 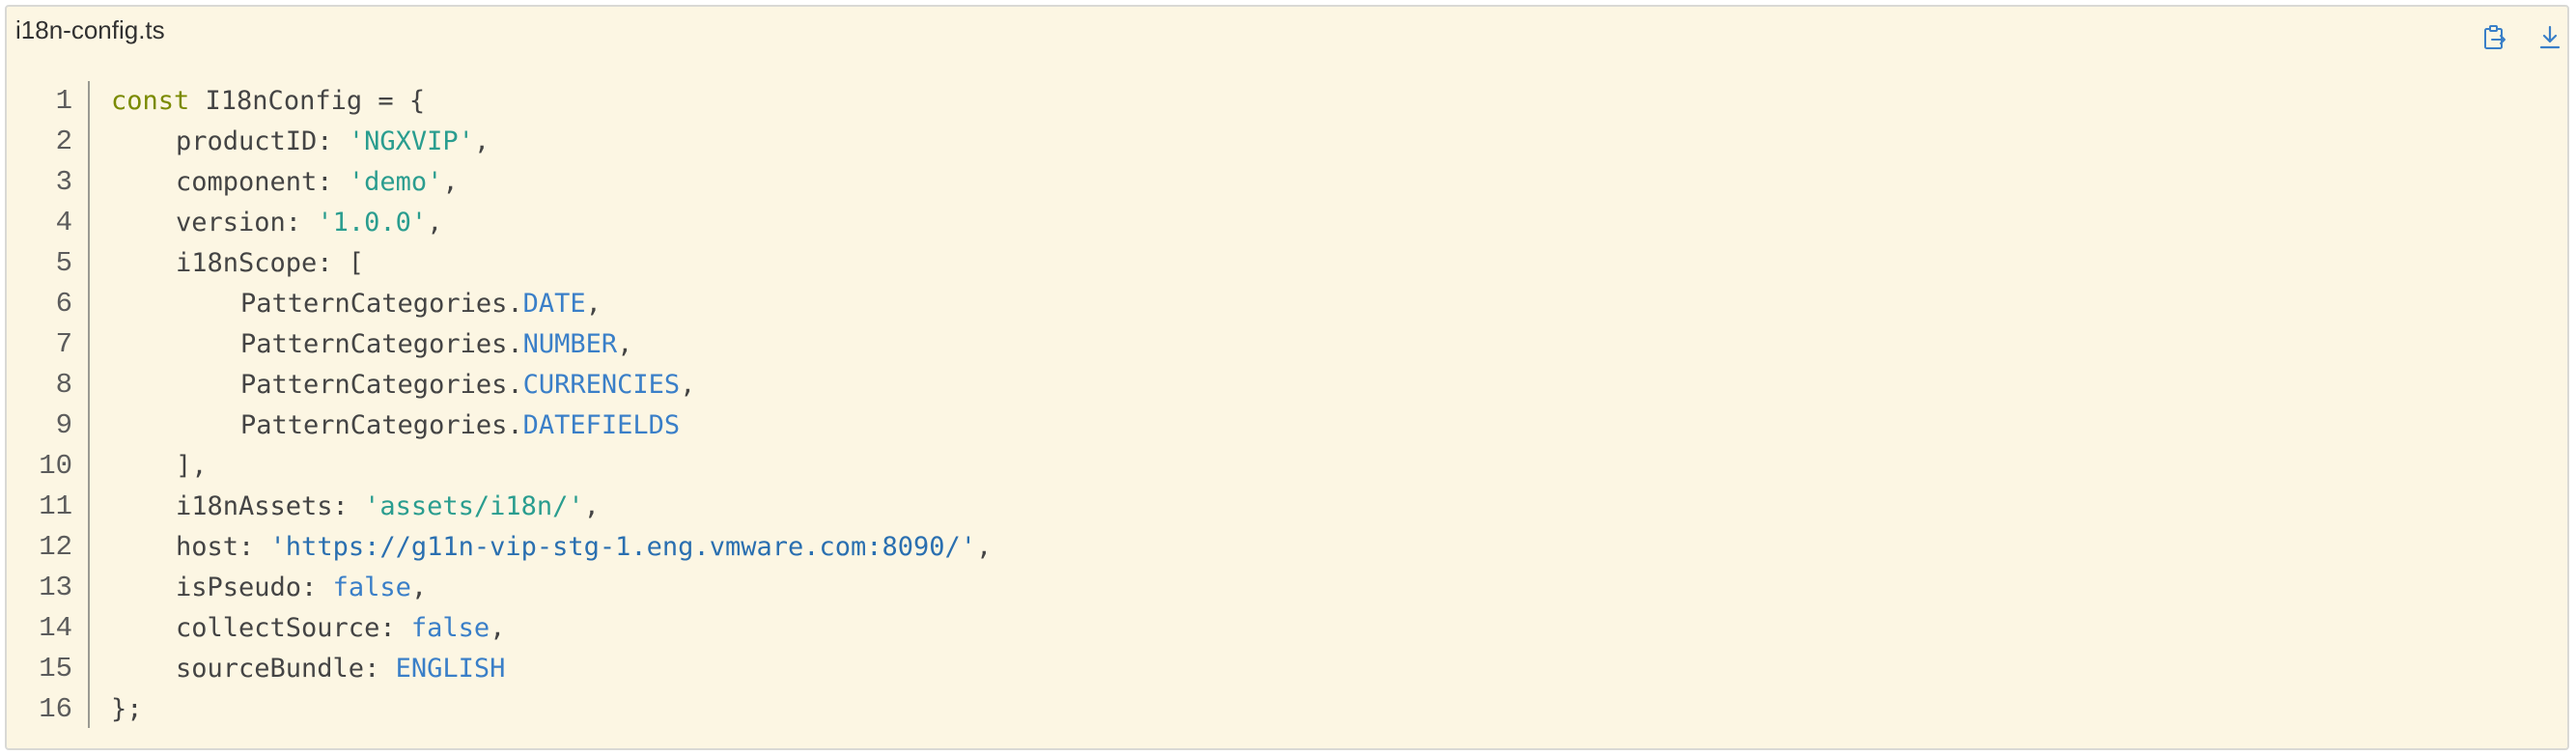 What do you see at coordinates (255, 588) in the screenshot?
I see `property-key: isPseudo:` at bounding box center [255, 588].